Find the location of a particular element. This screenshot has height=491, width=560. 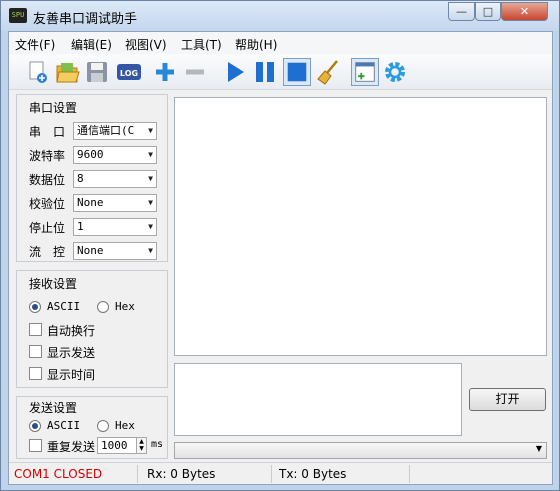

rx-counter: Rx: 0 Bytes is located at coordinates (181, 474).